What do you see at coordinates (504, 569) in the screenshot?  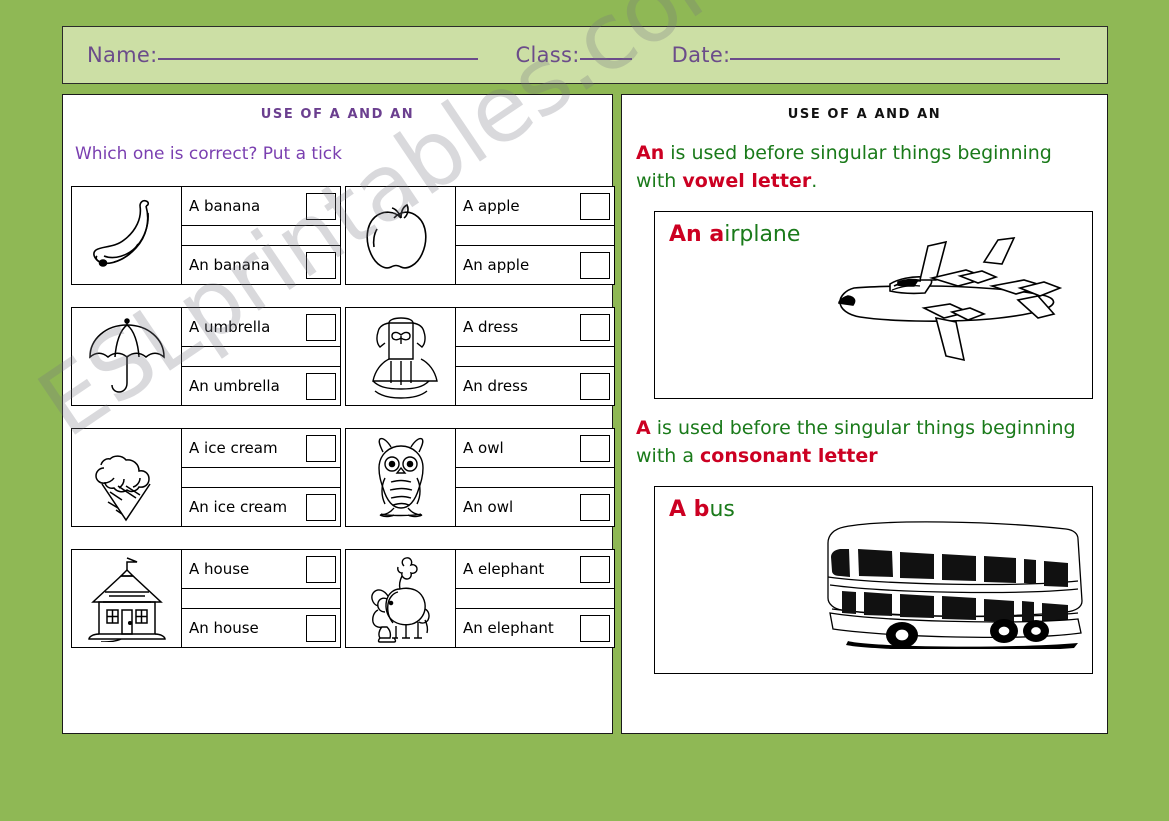 I see `option-label: A elephant` at bounding box center [504, 569].